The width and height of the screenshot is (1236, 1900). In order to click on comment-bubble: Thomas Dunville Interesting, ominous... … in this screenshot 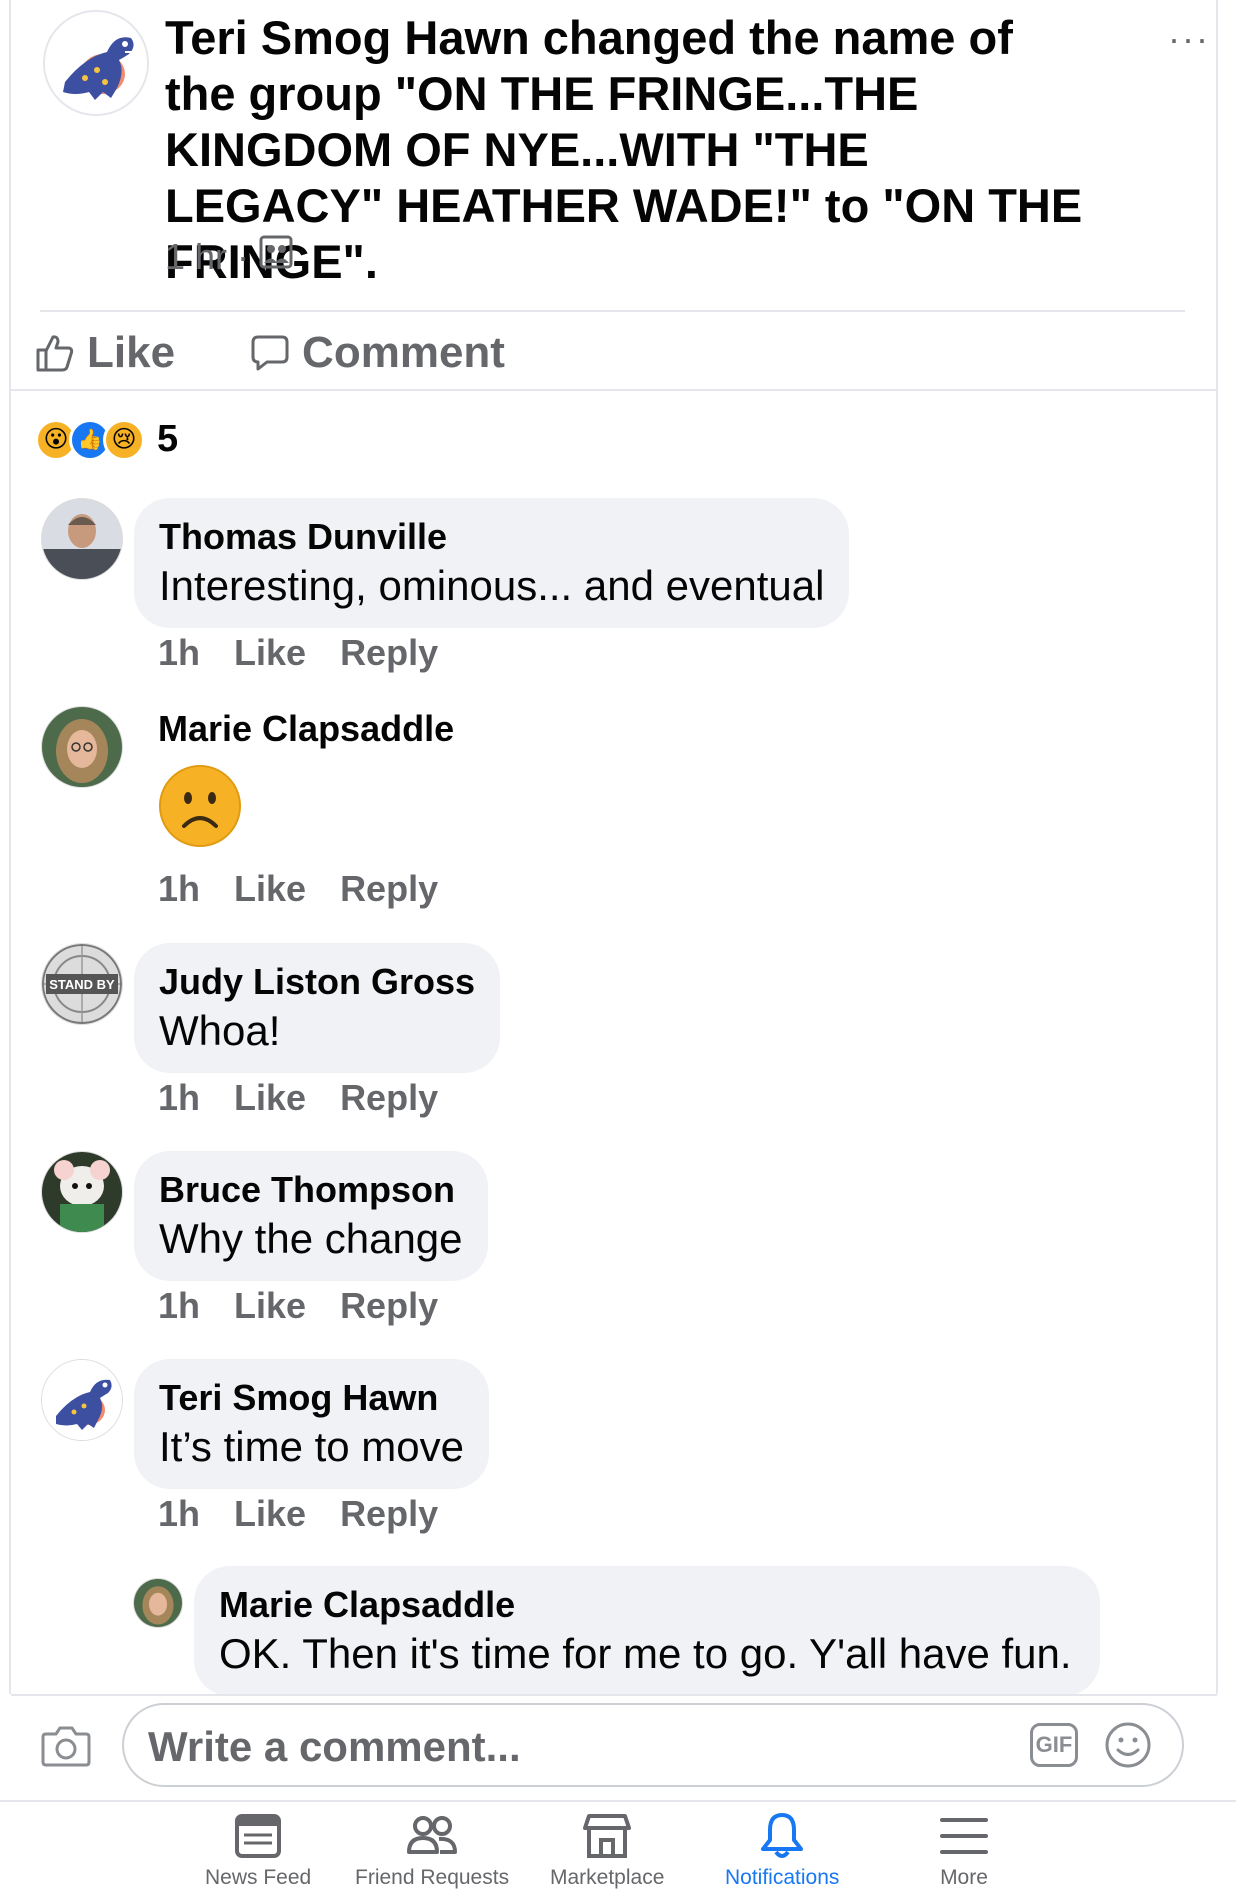, I will do `click(492, 563)`.